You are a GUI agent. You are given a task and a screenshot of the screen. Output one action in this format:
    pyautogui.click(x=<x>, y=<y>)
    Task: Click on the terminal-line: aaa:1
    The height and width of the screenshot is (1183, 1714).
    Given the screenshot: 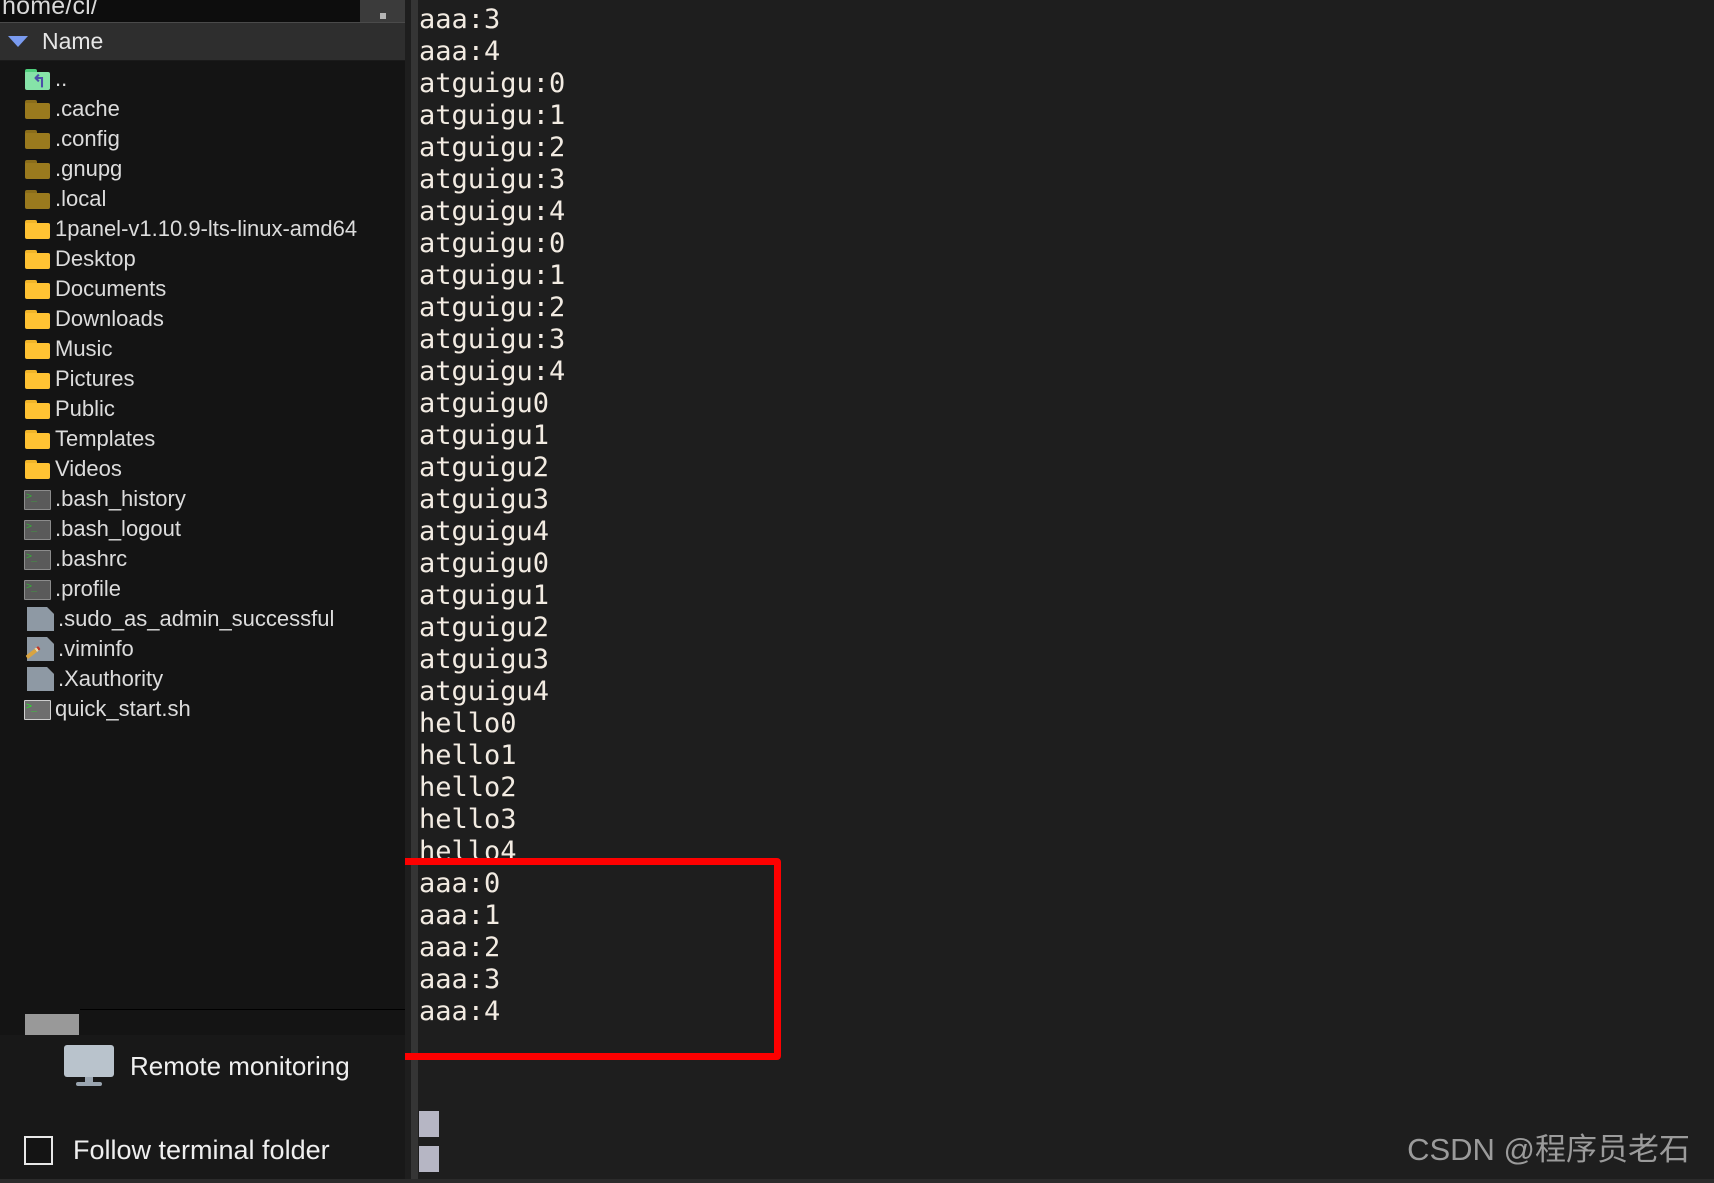 What is the action you would take?
    pyautogui.click(x=460, y=915)
    